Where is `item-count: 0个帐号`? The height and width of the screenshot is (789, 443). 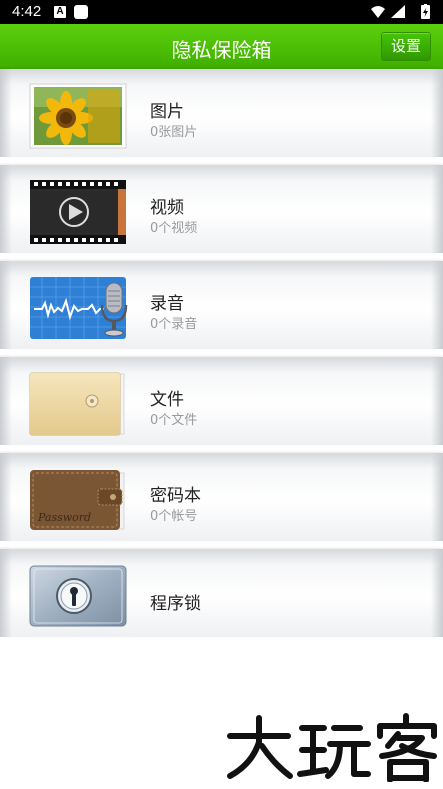 item-count: 0个帐号 is located at coordinates (174, 516).